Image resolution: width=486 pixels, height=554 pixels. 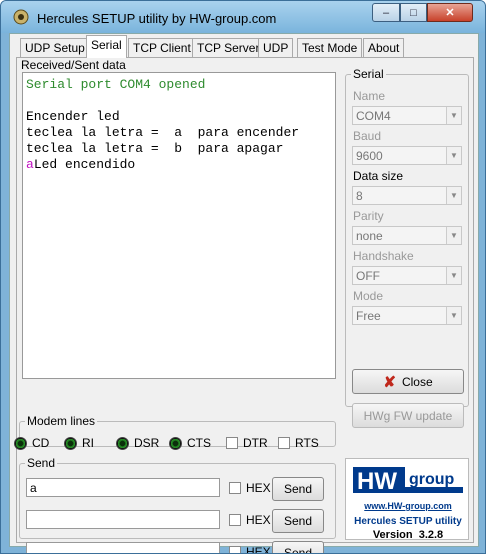 What do you see at coordinates (407, 195) in the screenshot?
I see `datasize-select: 8 ▼` at bounding box center [407, 195].